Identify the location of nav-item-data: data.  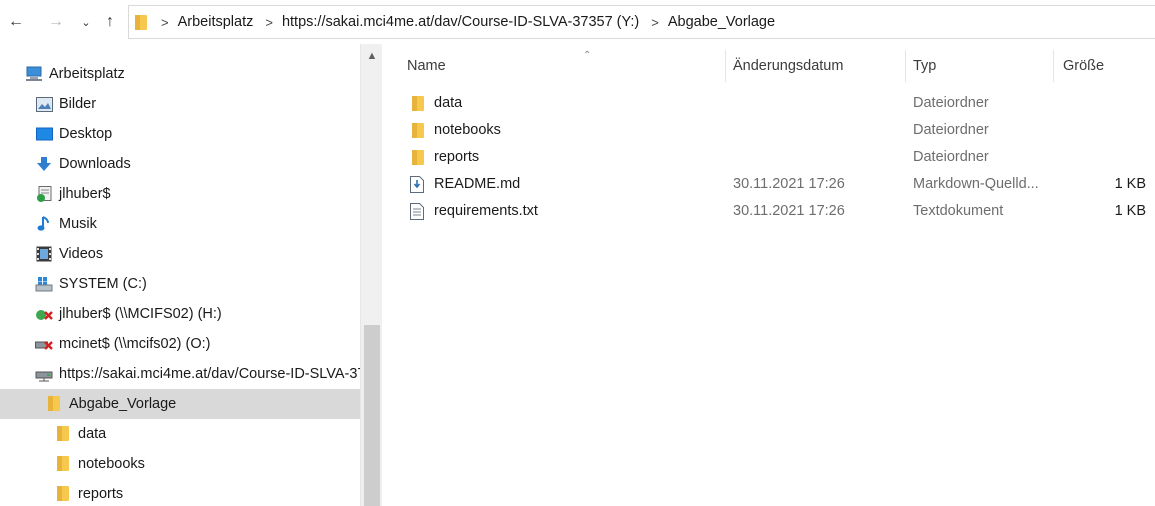
(180, 434).